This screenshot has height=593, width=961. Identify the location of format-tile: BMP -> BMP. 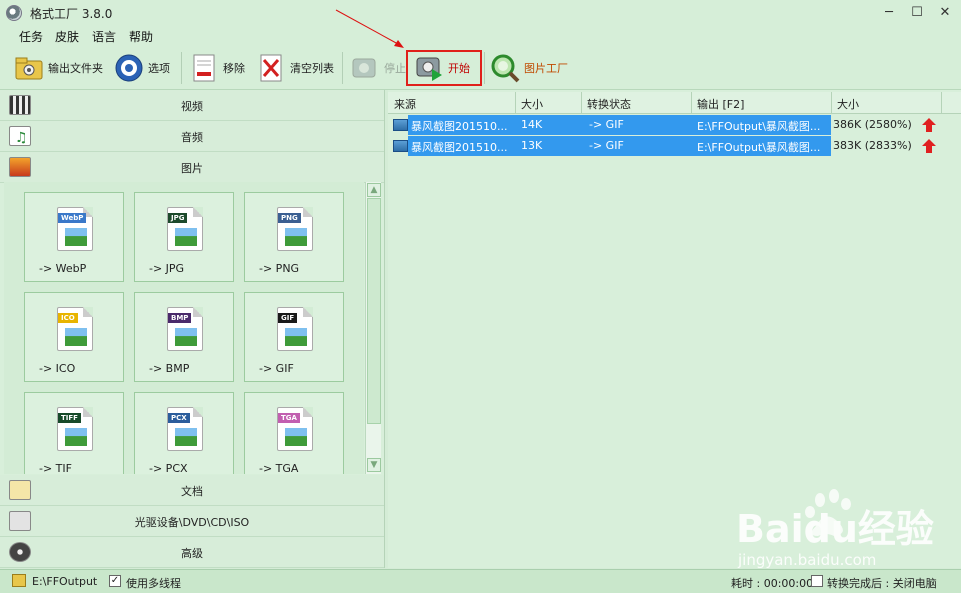
(184, 337).